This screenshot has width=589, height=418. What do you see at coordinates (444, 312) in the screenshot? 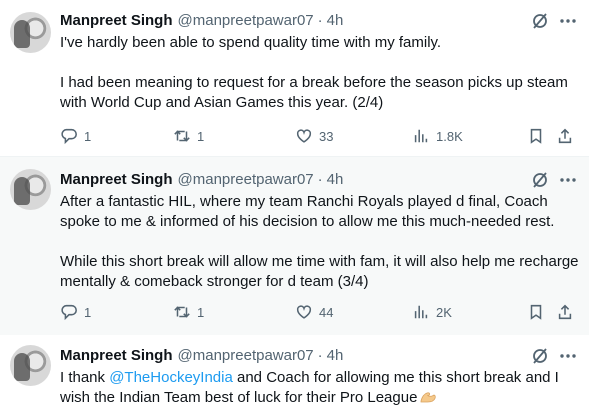
I see `view-count: 2K` at bounding box center [444, 312].